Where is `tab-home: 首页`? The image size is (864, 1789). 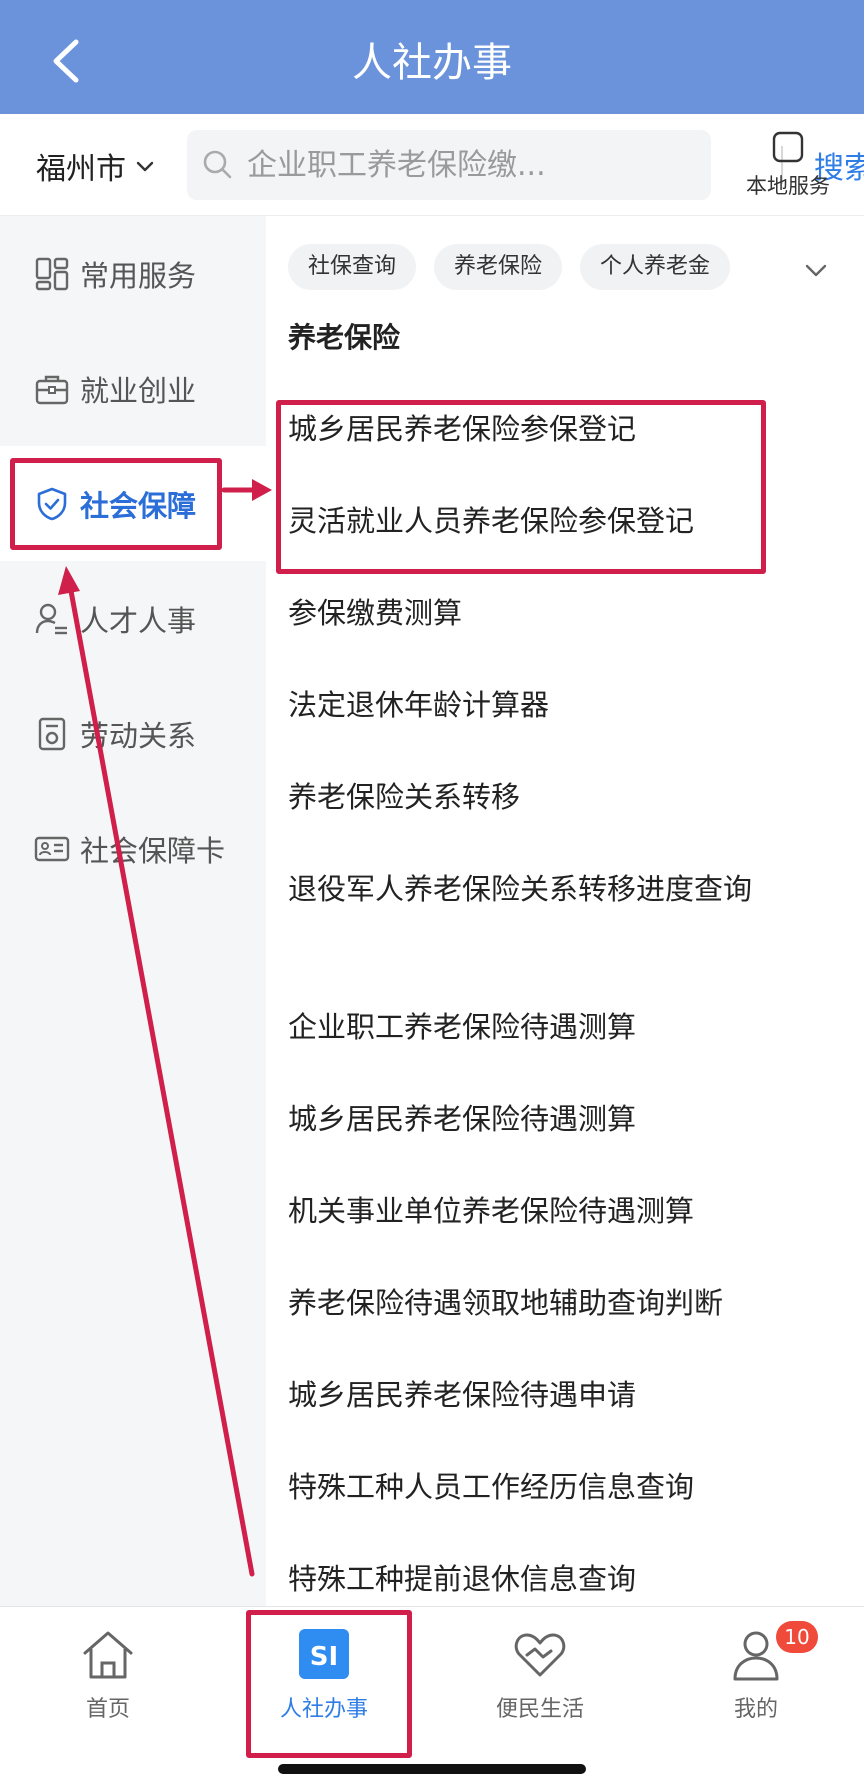
tab-home: 首页 is located at coordinates (108, 1677).